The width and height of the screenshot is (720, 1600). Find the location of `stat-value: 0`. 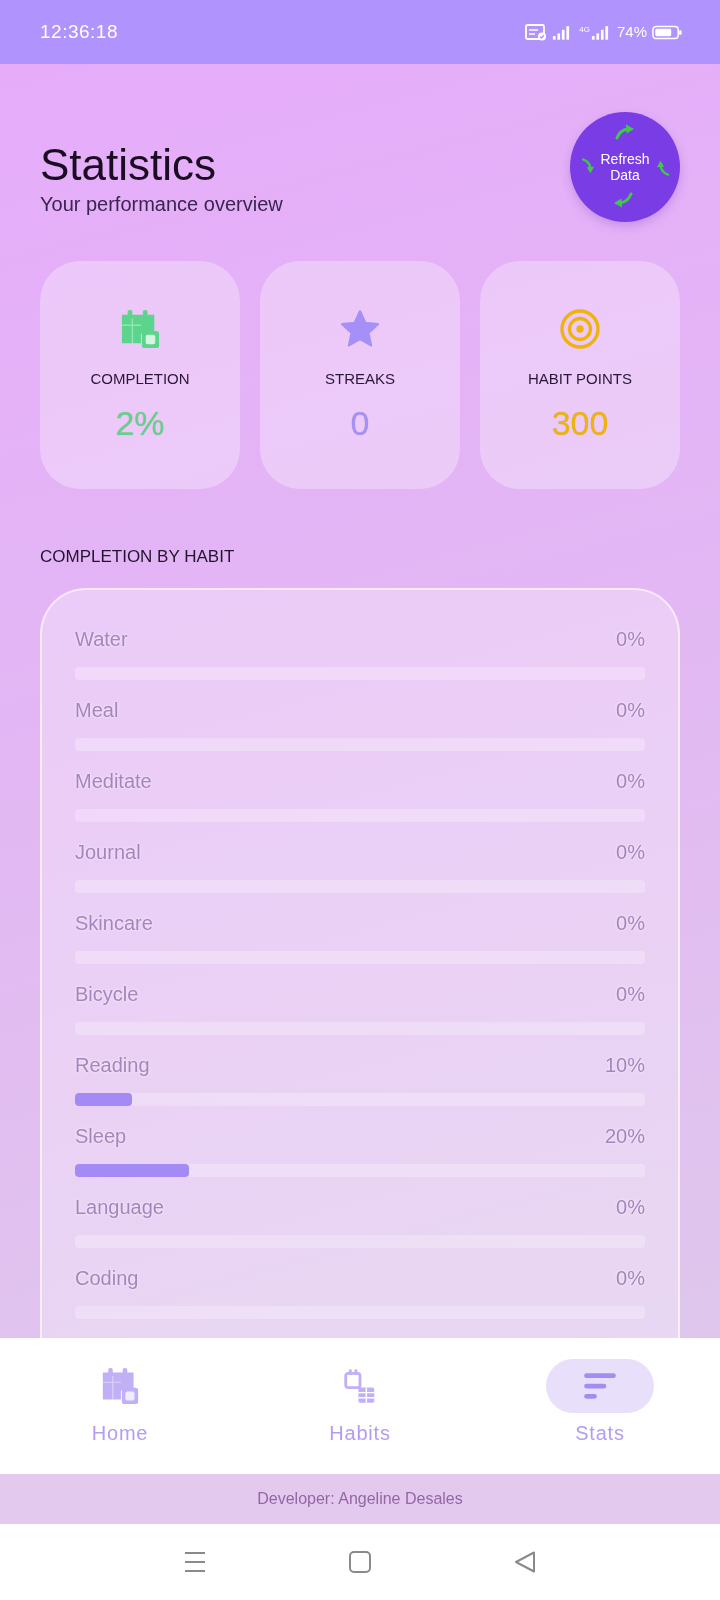

stat-value: 0 is located at coordinates (360, 423).